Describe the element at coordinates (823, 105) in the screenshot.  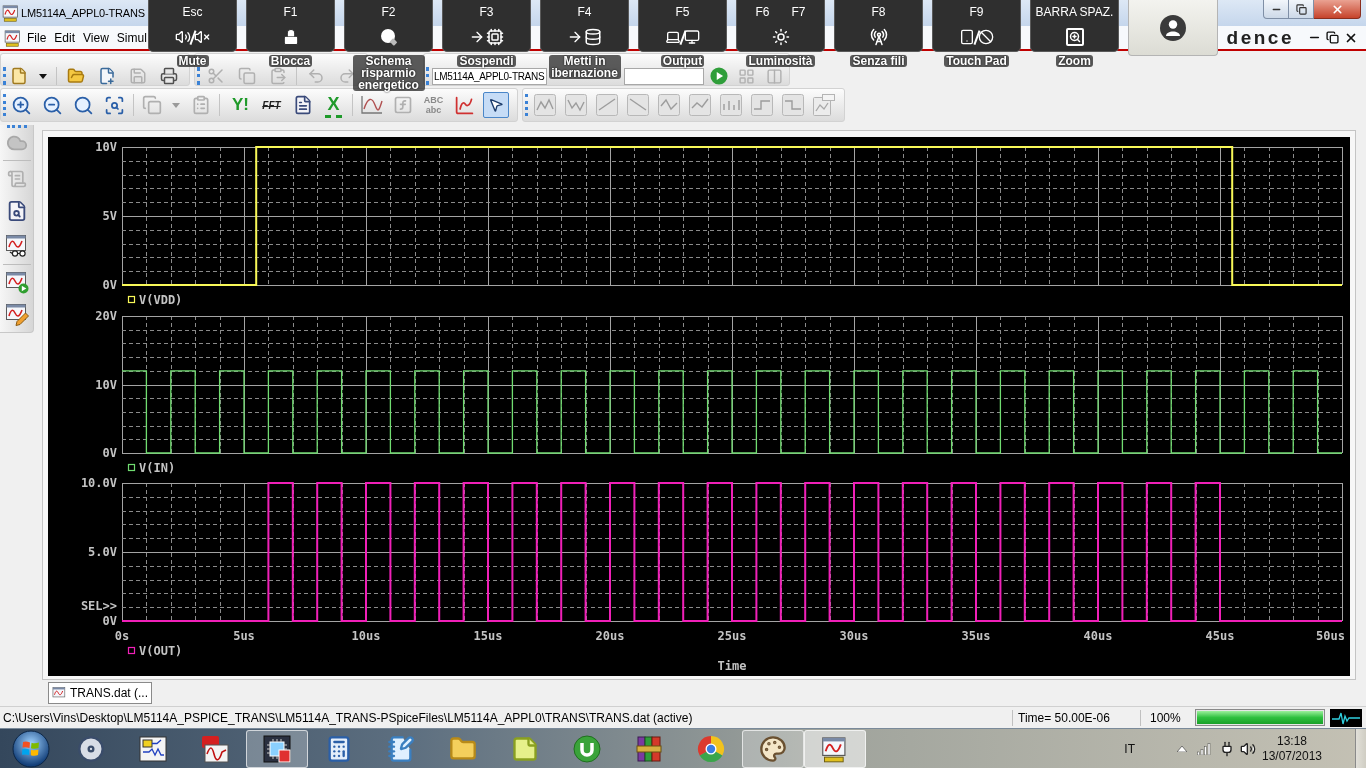
I see `chart-note-icon` at that location.